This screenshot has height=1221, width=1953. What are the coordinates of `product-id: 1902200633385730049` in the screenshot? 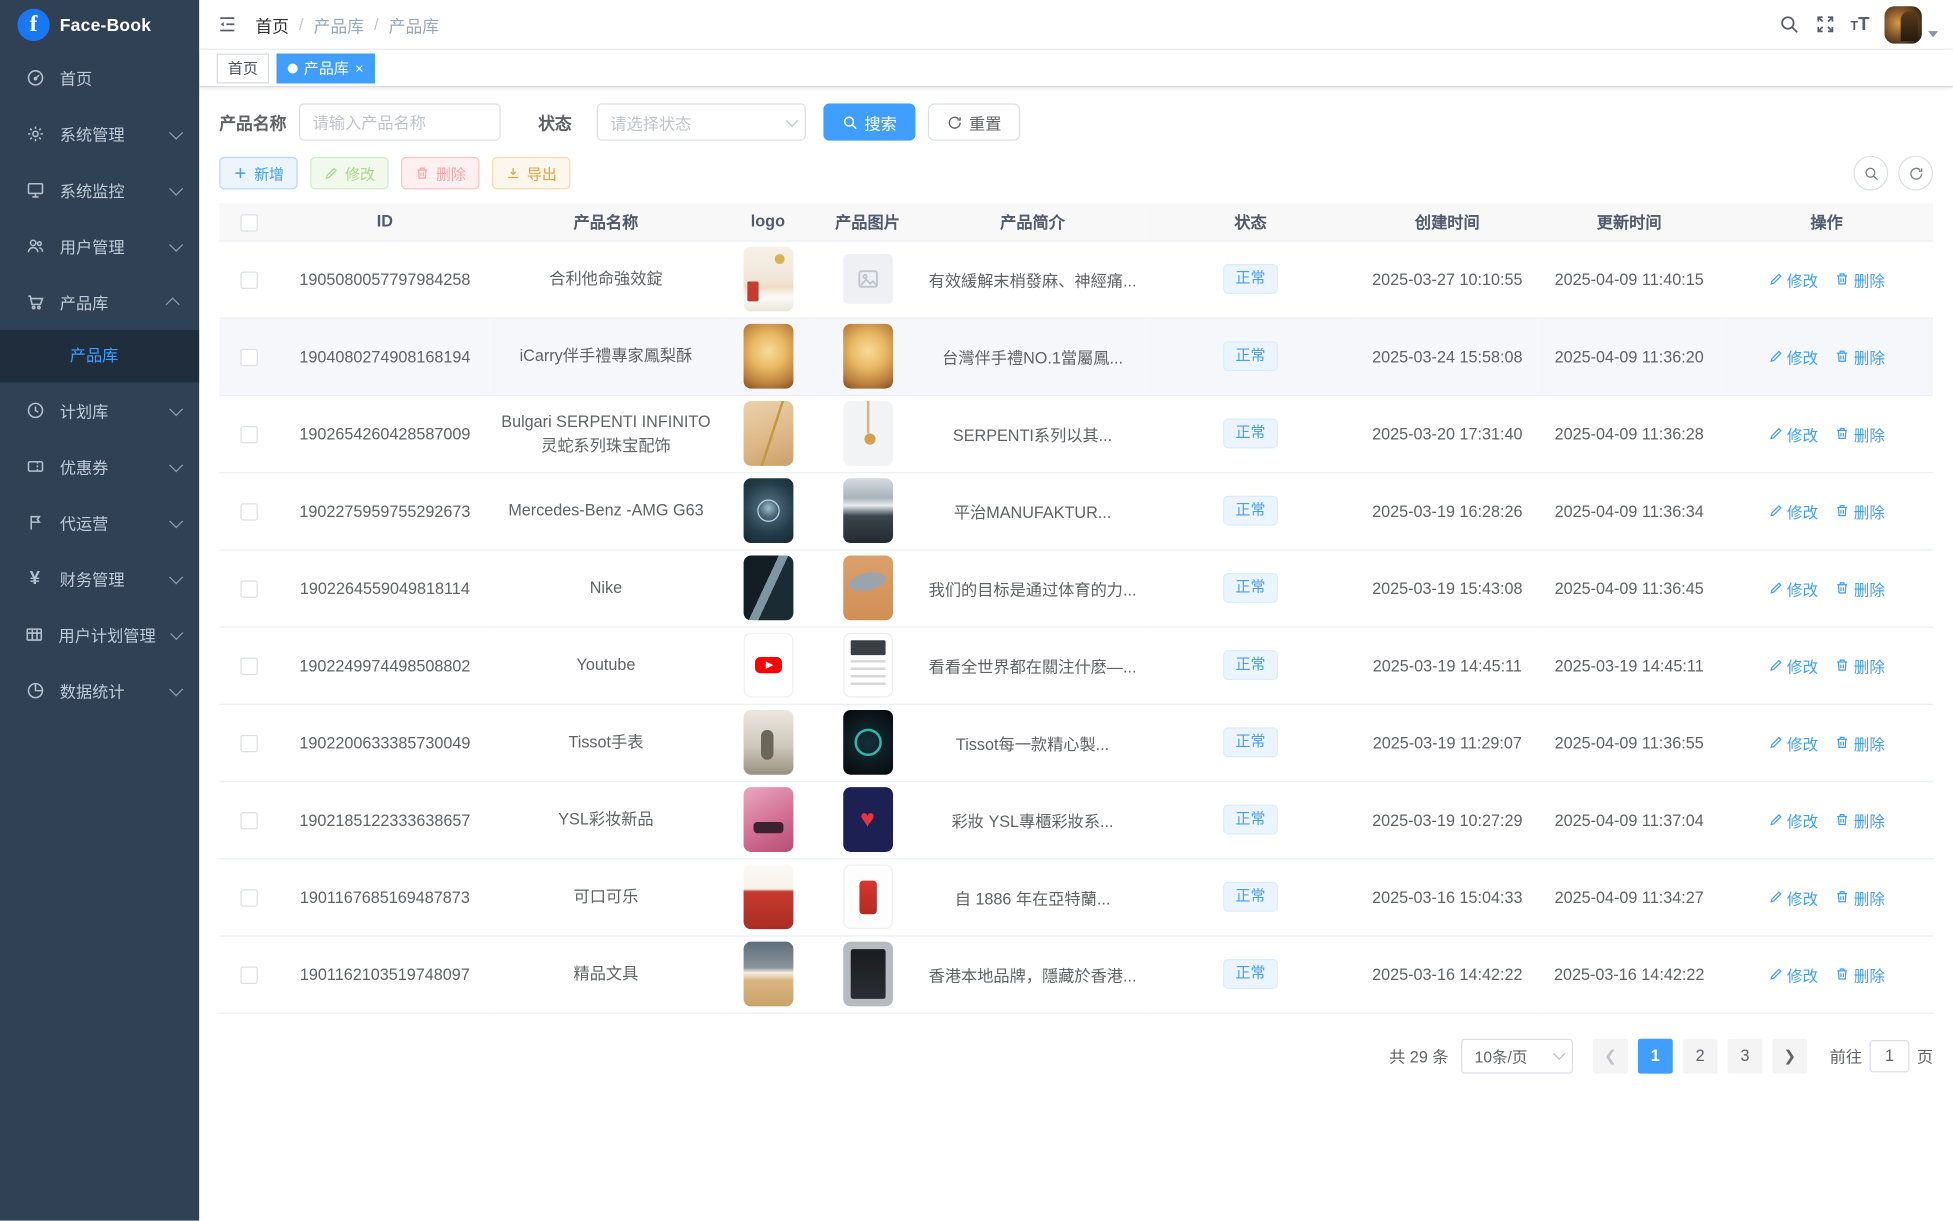 It's located at (384, 742).